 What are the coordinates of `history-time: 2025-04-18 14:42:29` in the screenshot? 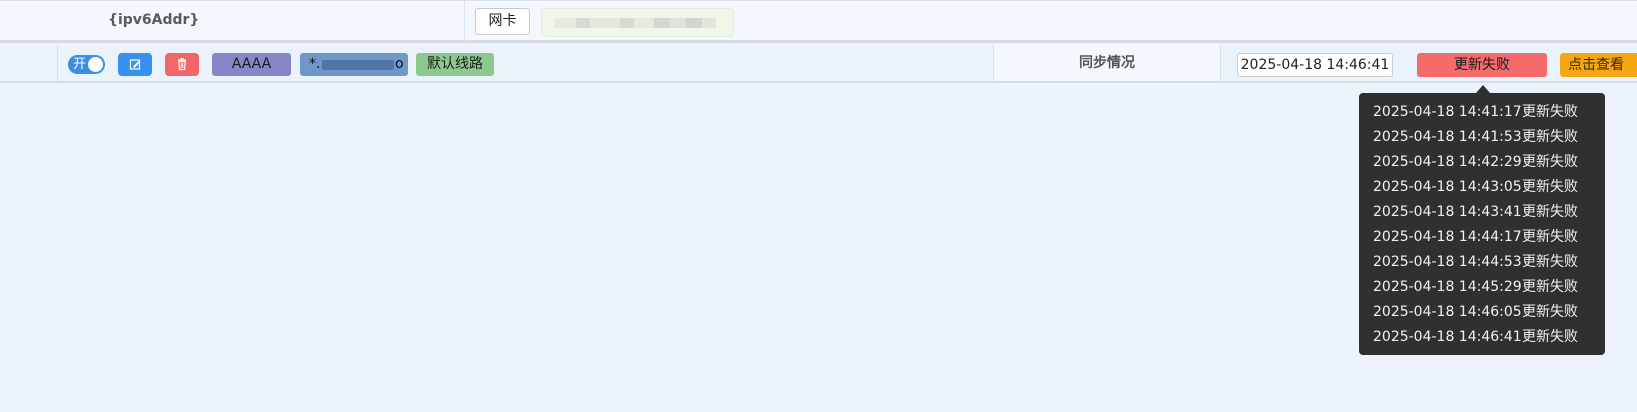 It's located at (1447, 162).